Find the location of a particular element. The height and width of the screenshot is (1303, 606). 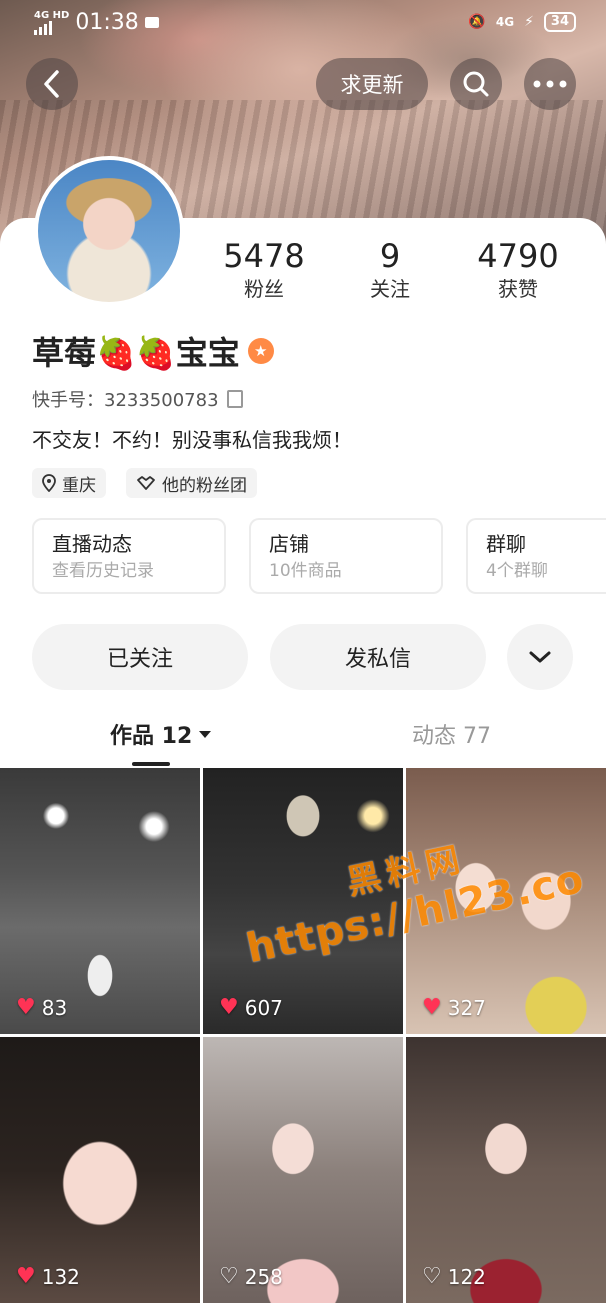

video-likes-count: 258 is located at coordinates (263, 1277).